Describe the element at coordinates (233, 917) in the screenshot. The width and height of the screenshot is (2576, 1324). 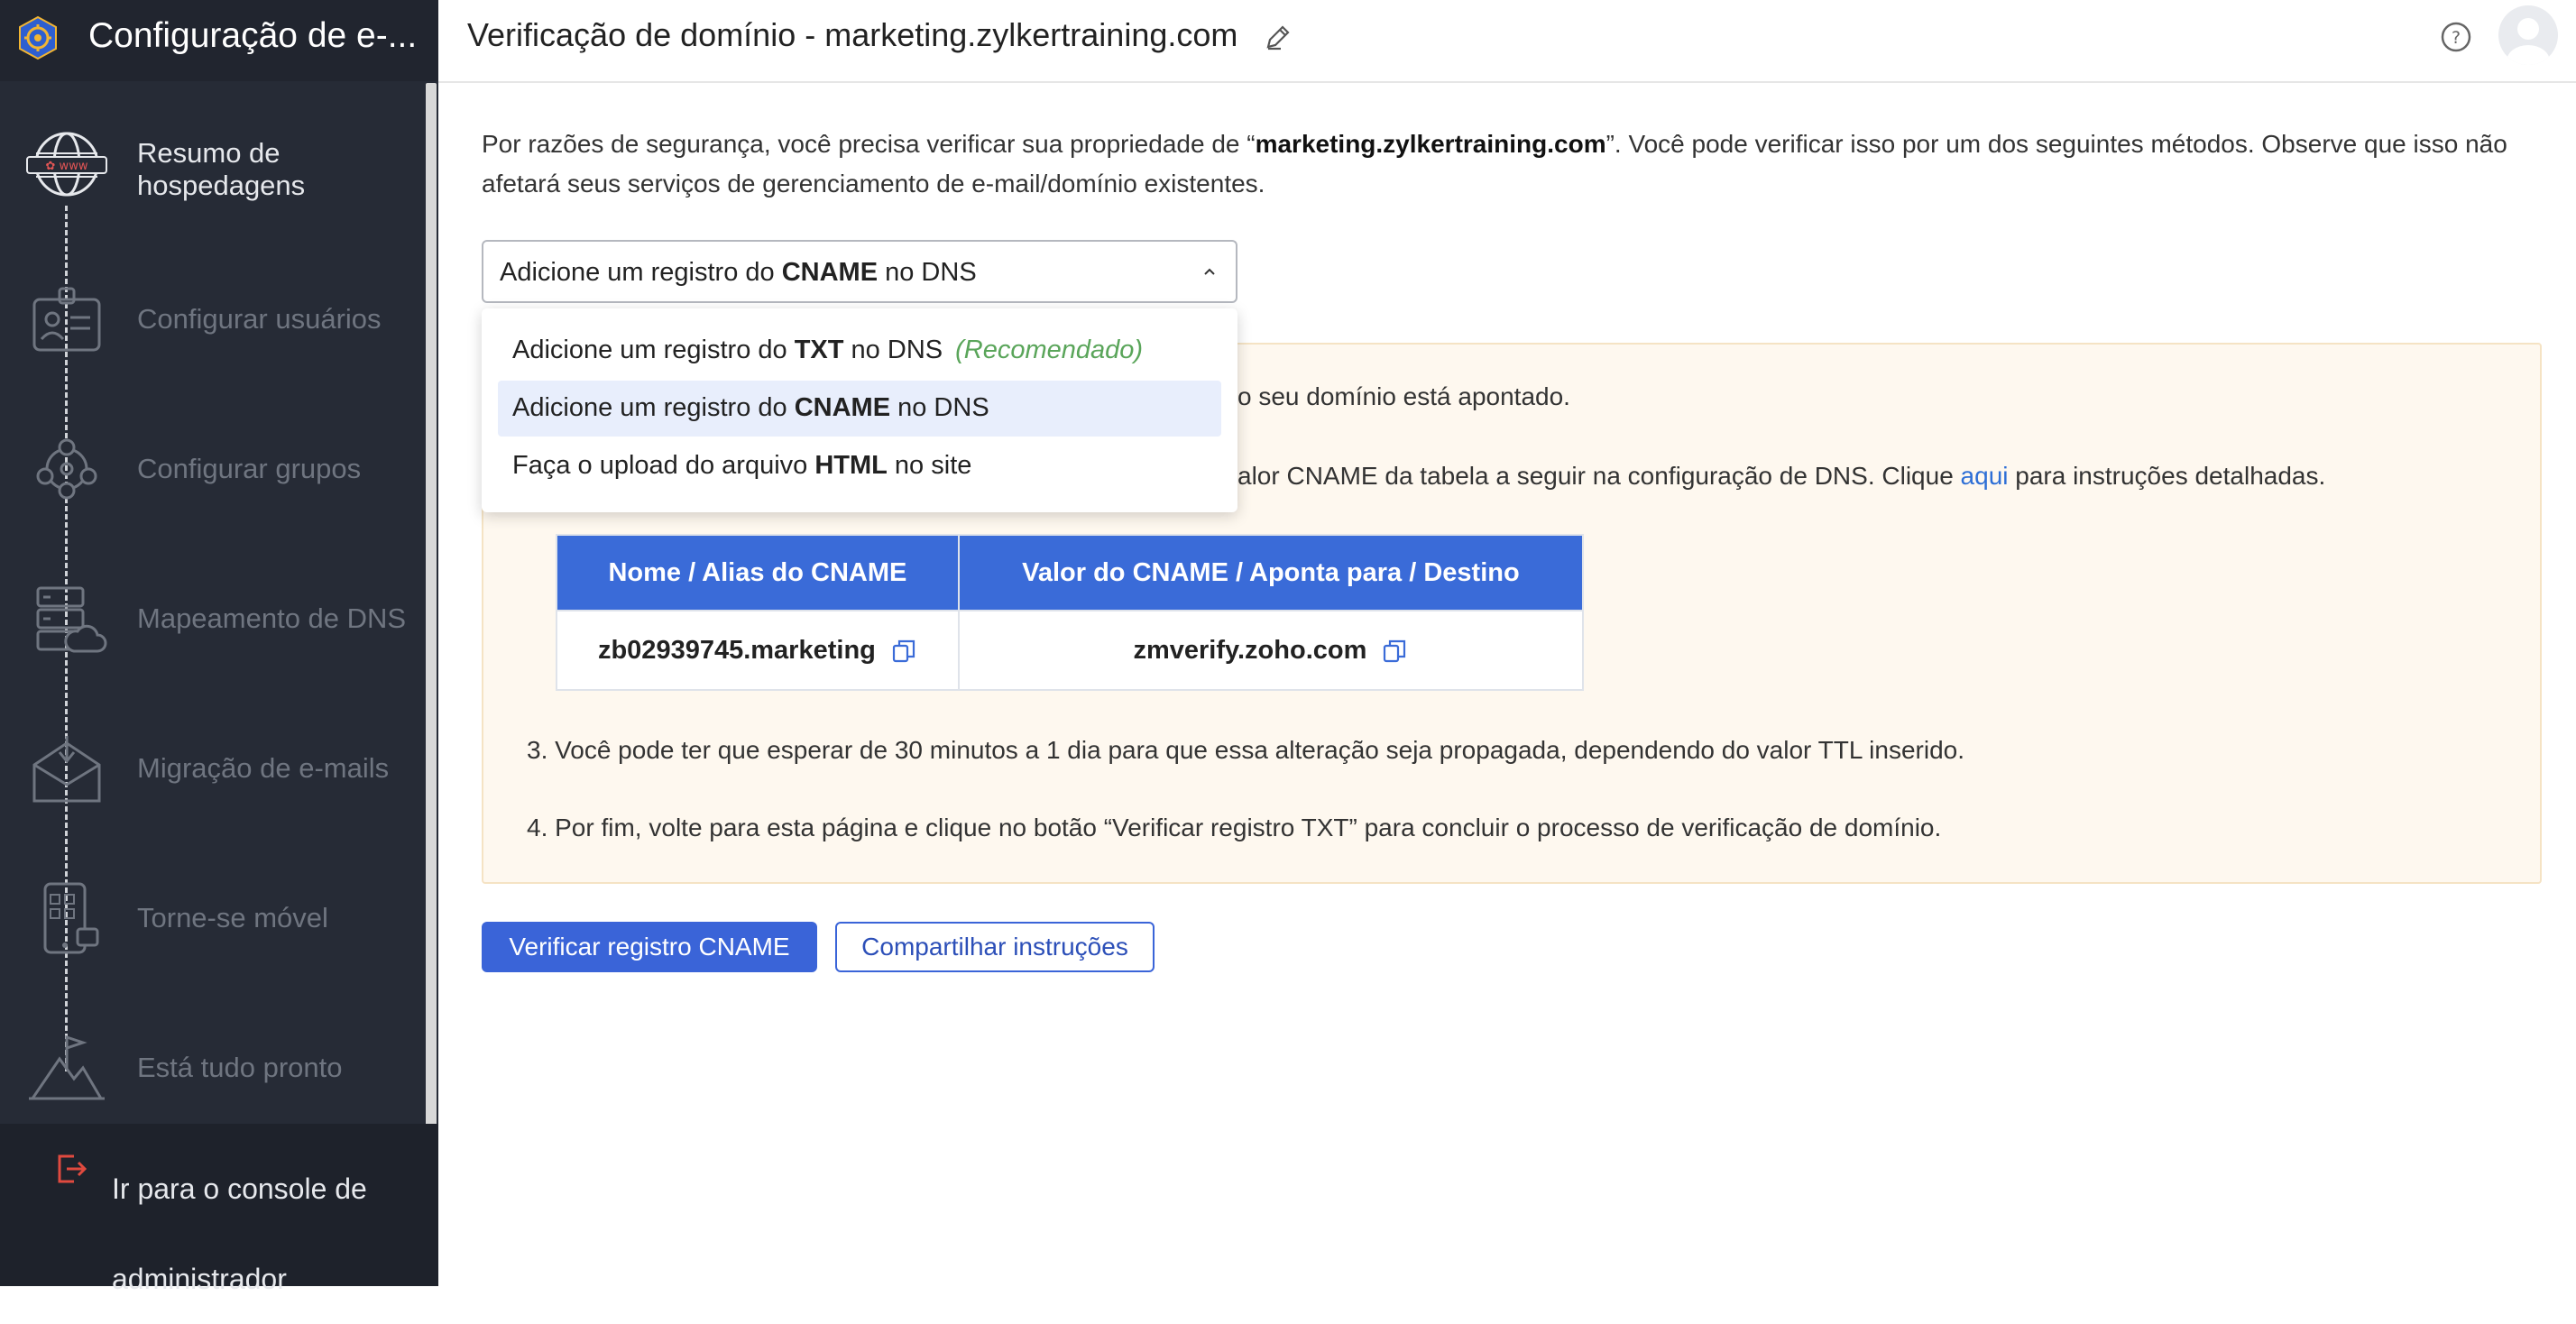
I see `sidebar-item-label: Torne-se móvel` at that location.